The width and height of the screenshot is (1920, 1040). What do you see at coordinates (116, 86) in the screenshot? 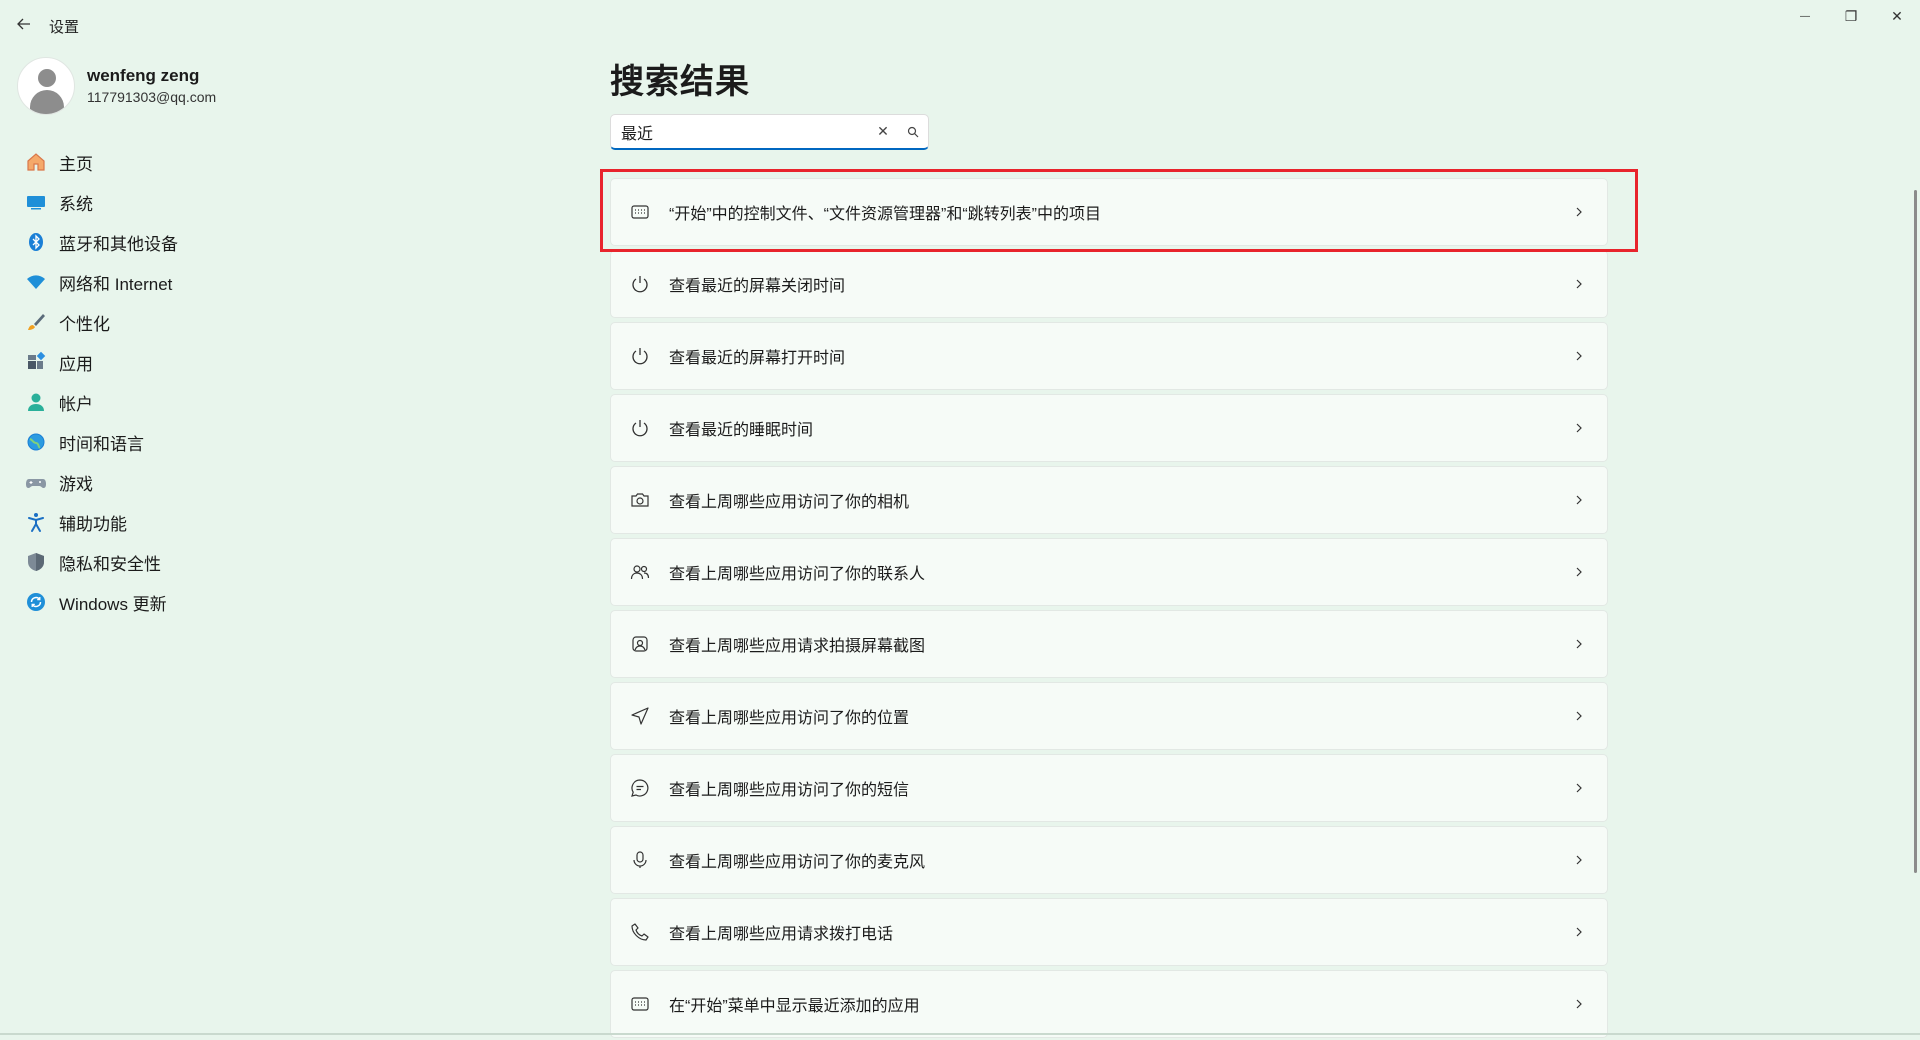
I see `user-profile: wenfeng zeng 117791303@qq.com` at bounding box center [116, 86].